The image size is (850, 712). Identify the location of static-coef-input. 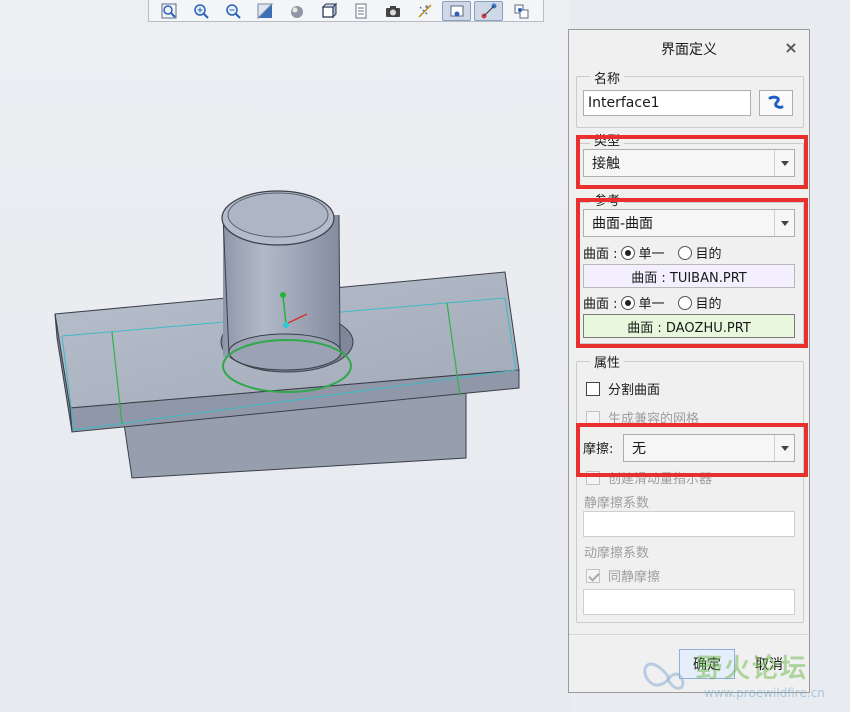
(689, 524).